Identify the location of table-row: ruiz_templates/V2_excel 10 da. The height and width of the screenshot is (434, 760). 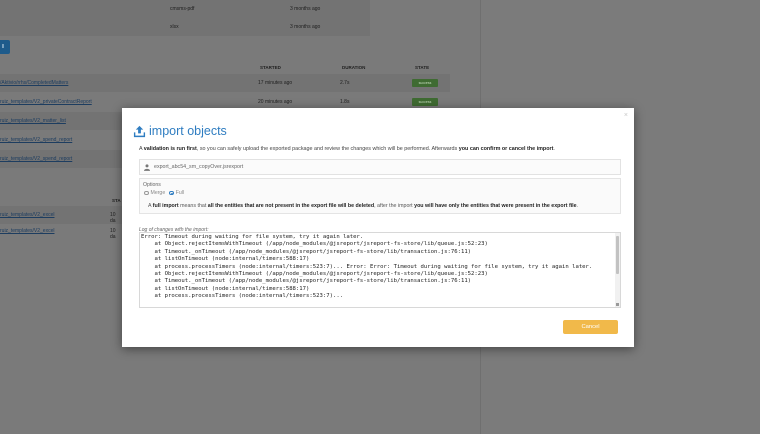
(61, 231).